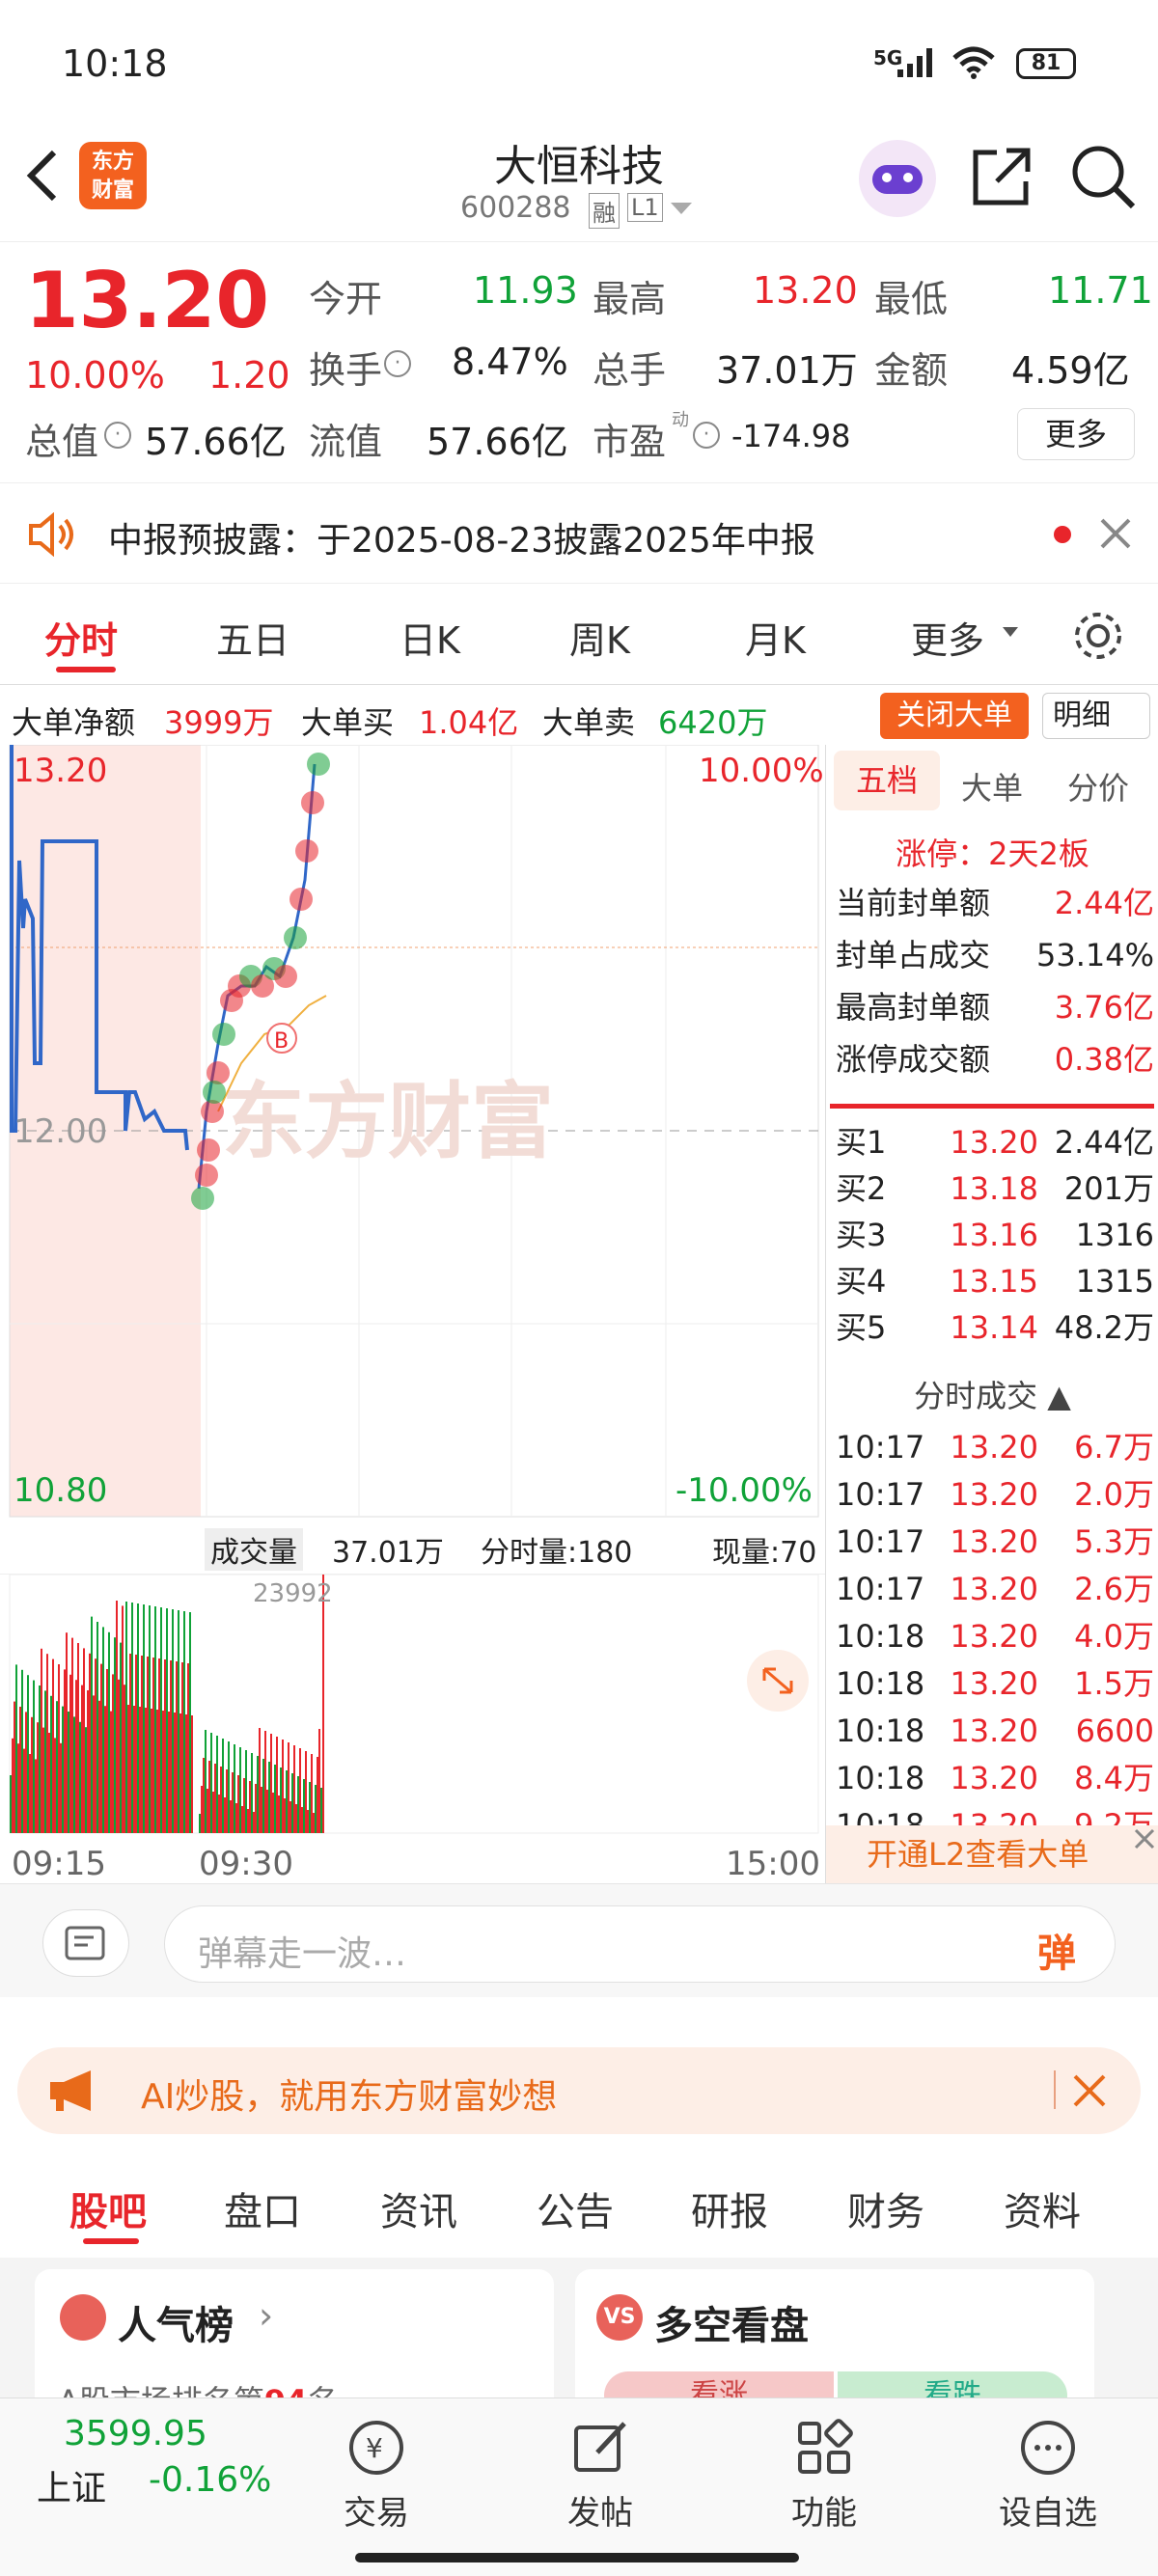 The image size is (1158, 2576). What do you see at coordinates (600, 2476) in the screenshot?
I see `nav-post: 发帖` at bounding box center [600, 2476].